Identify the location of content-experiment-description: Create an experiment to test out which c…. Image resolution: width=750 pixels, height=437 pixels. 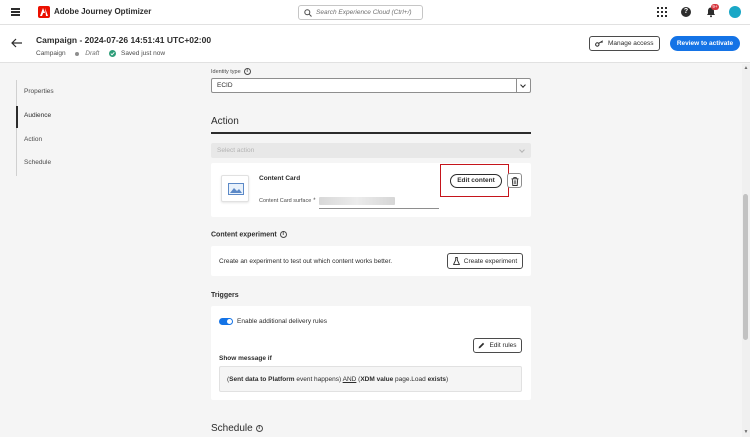
(306, 261).